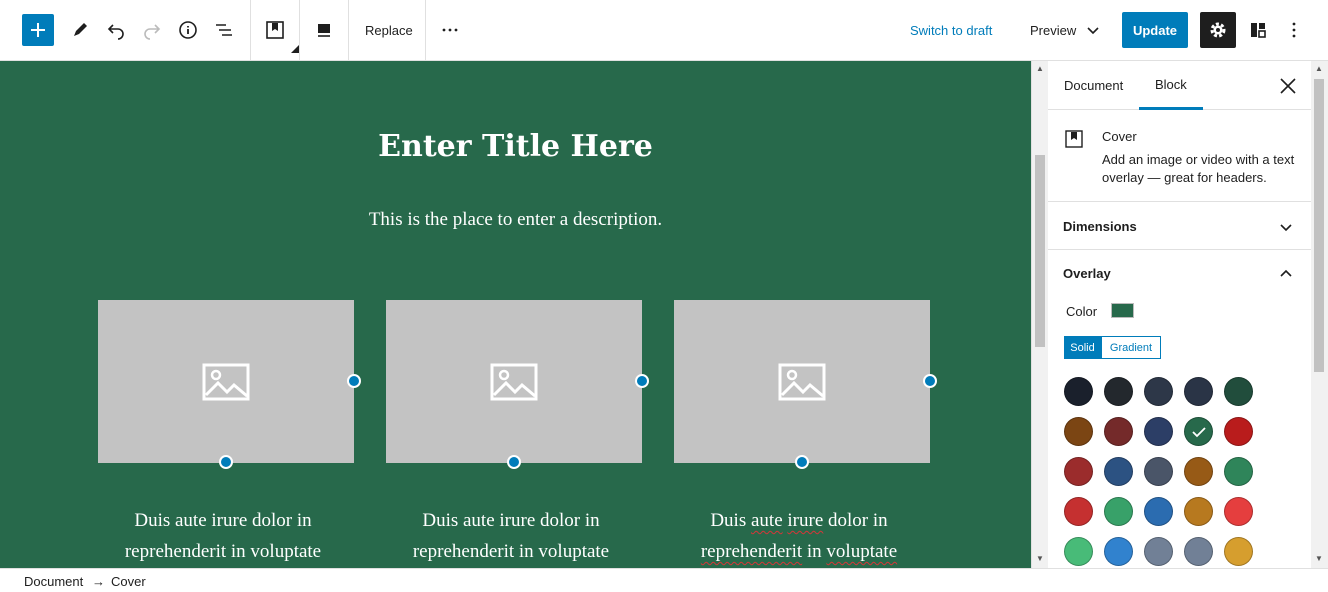  What do you see at coordinates (951, 30) in the screenshot?
I see `switch-to-draft-button: Switch to draft` at bounding box center [951, 30].